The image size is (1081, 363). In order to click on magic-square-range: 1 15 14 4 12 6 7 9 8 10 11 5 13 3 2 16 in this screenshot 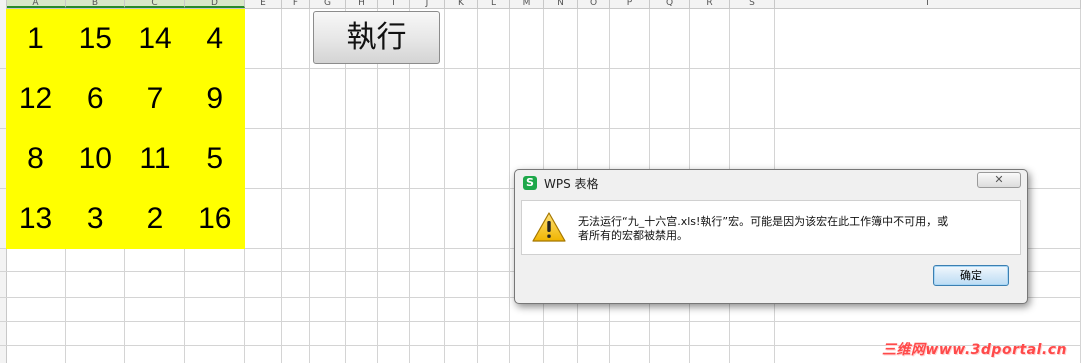, I will do `click(125, 129)`.